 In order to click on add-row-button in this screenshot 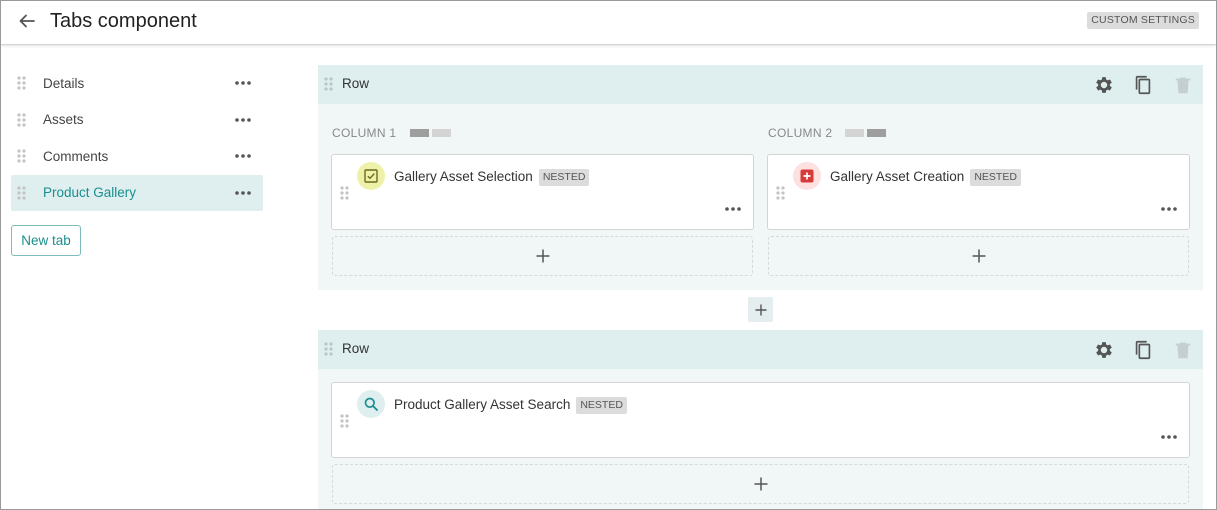, I will do `click(760, 309)`.